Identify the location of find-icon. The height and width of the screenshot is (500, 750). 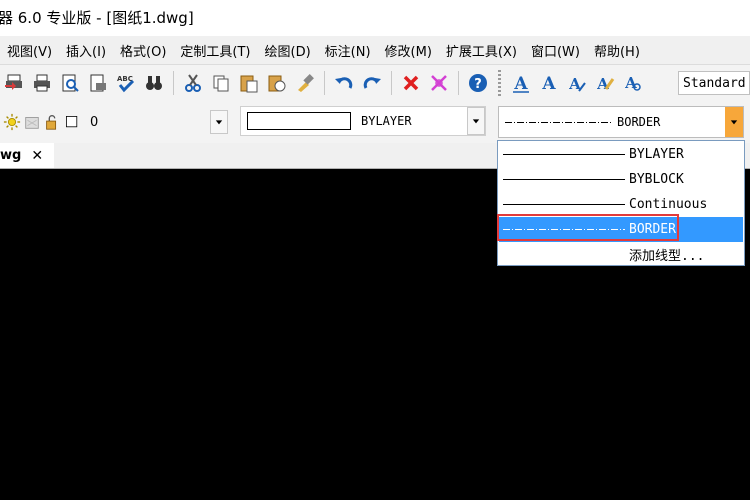
(154, 83).